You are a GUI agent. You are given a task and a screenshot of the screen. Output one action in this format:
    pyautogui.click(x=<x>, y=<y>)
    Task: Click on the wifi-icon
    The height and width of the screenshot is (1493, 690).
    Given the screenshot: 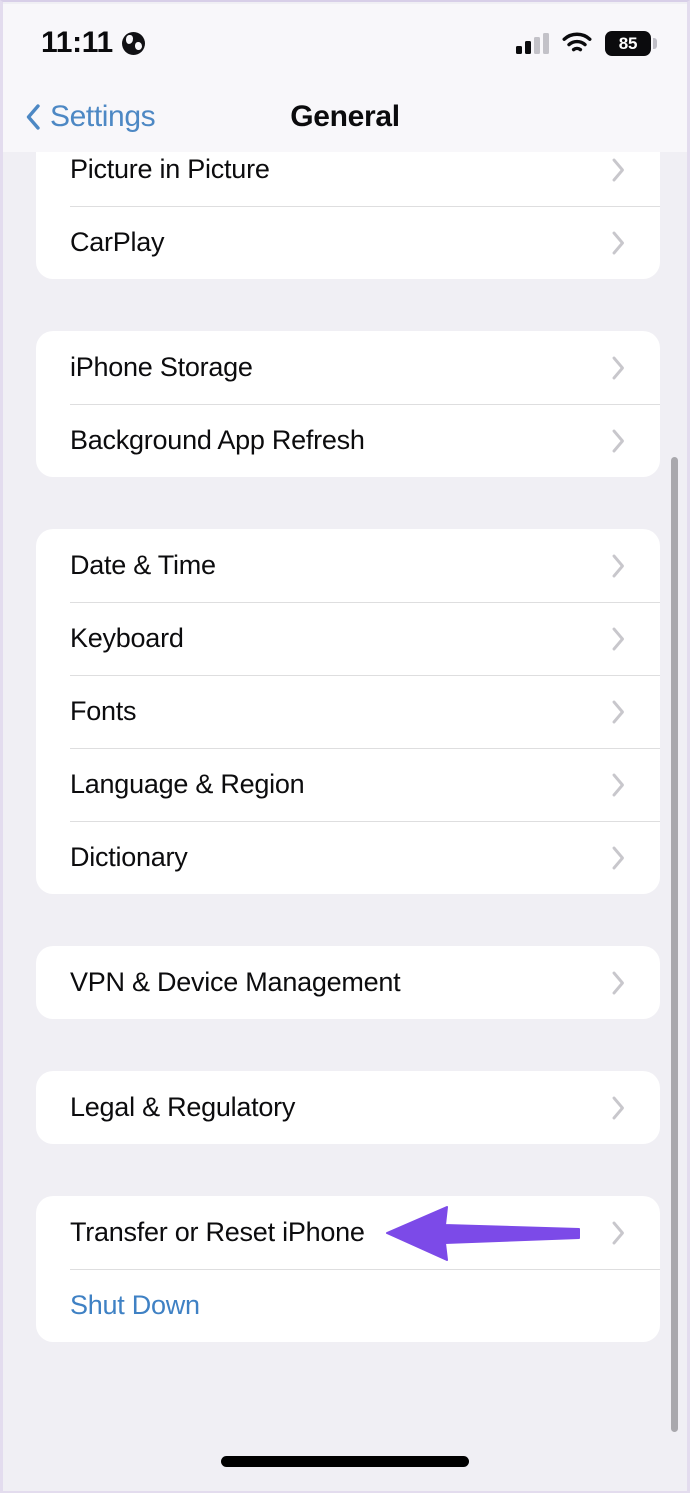 What is the action you would take?
    pyautogui.click(x=577, y=43)
    